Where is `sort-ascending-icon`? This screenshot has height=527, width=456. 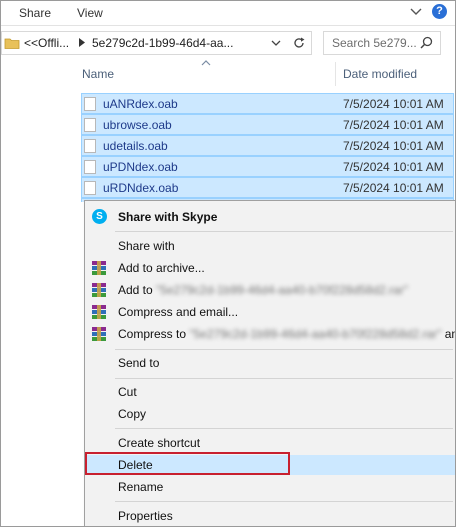
sort-ascending-icon is located at coordinates (206, 63).